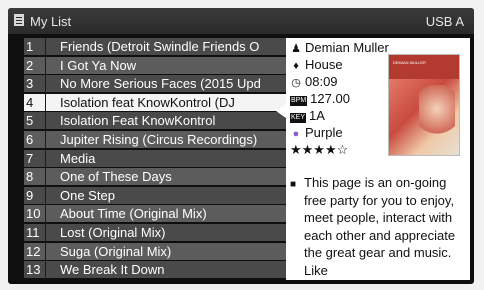 The width and height of the screenshot is (484, 290). Describe the element at coordinates (30, 121) in the screenshot. I see `track-number: 5` at that location.